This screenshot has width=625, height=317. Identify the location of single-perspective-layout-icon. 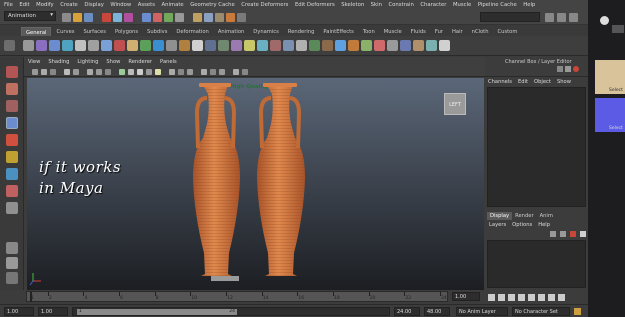
(12, 248).